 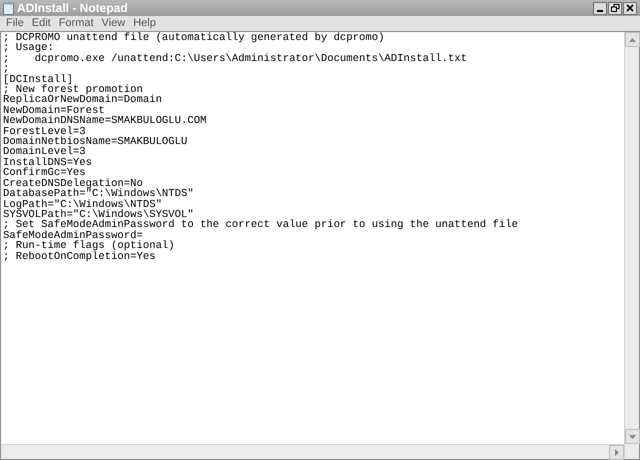 What do you see at coordinates (6, 69) in the screenshot?
I see `text-line: ;` at bounding box center [6, 69].